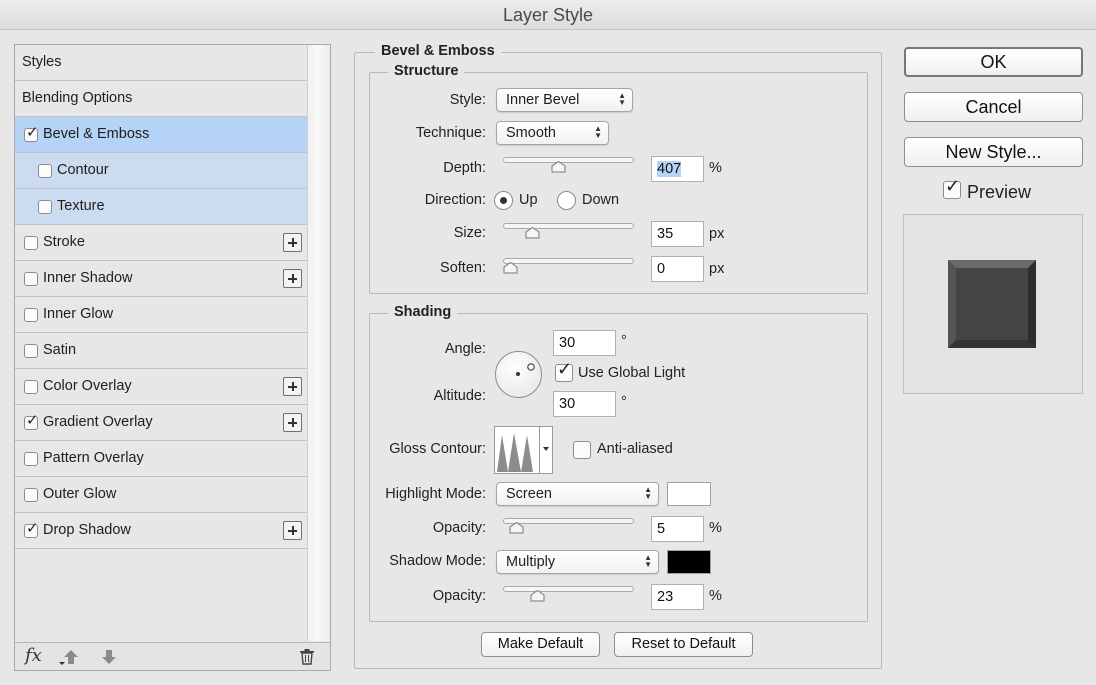 Image resolution: width=1096 pixels, height=685 pixels. I want to click on move-up-icon, so click(71, 657).